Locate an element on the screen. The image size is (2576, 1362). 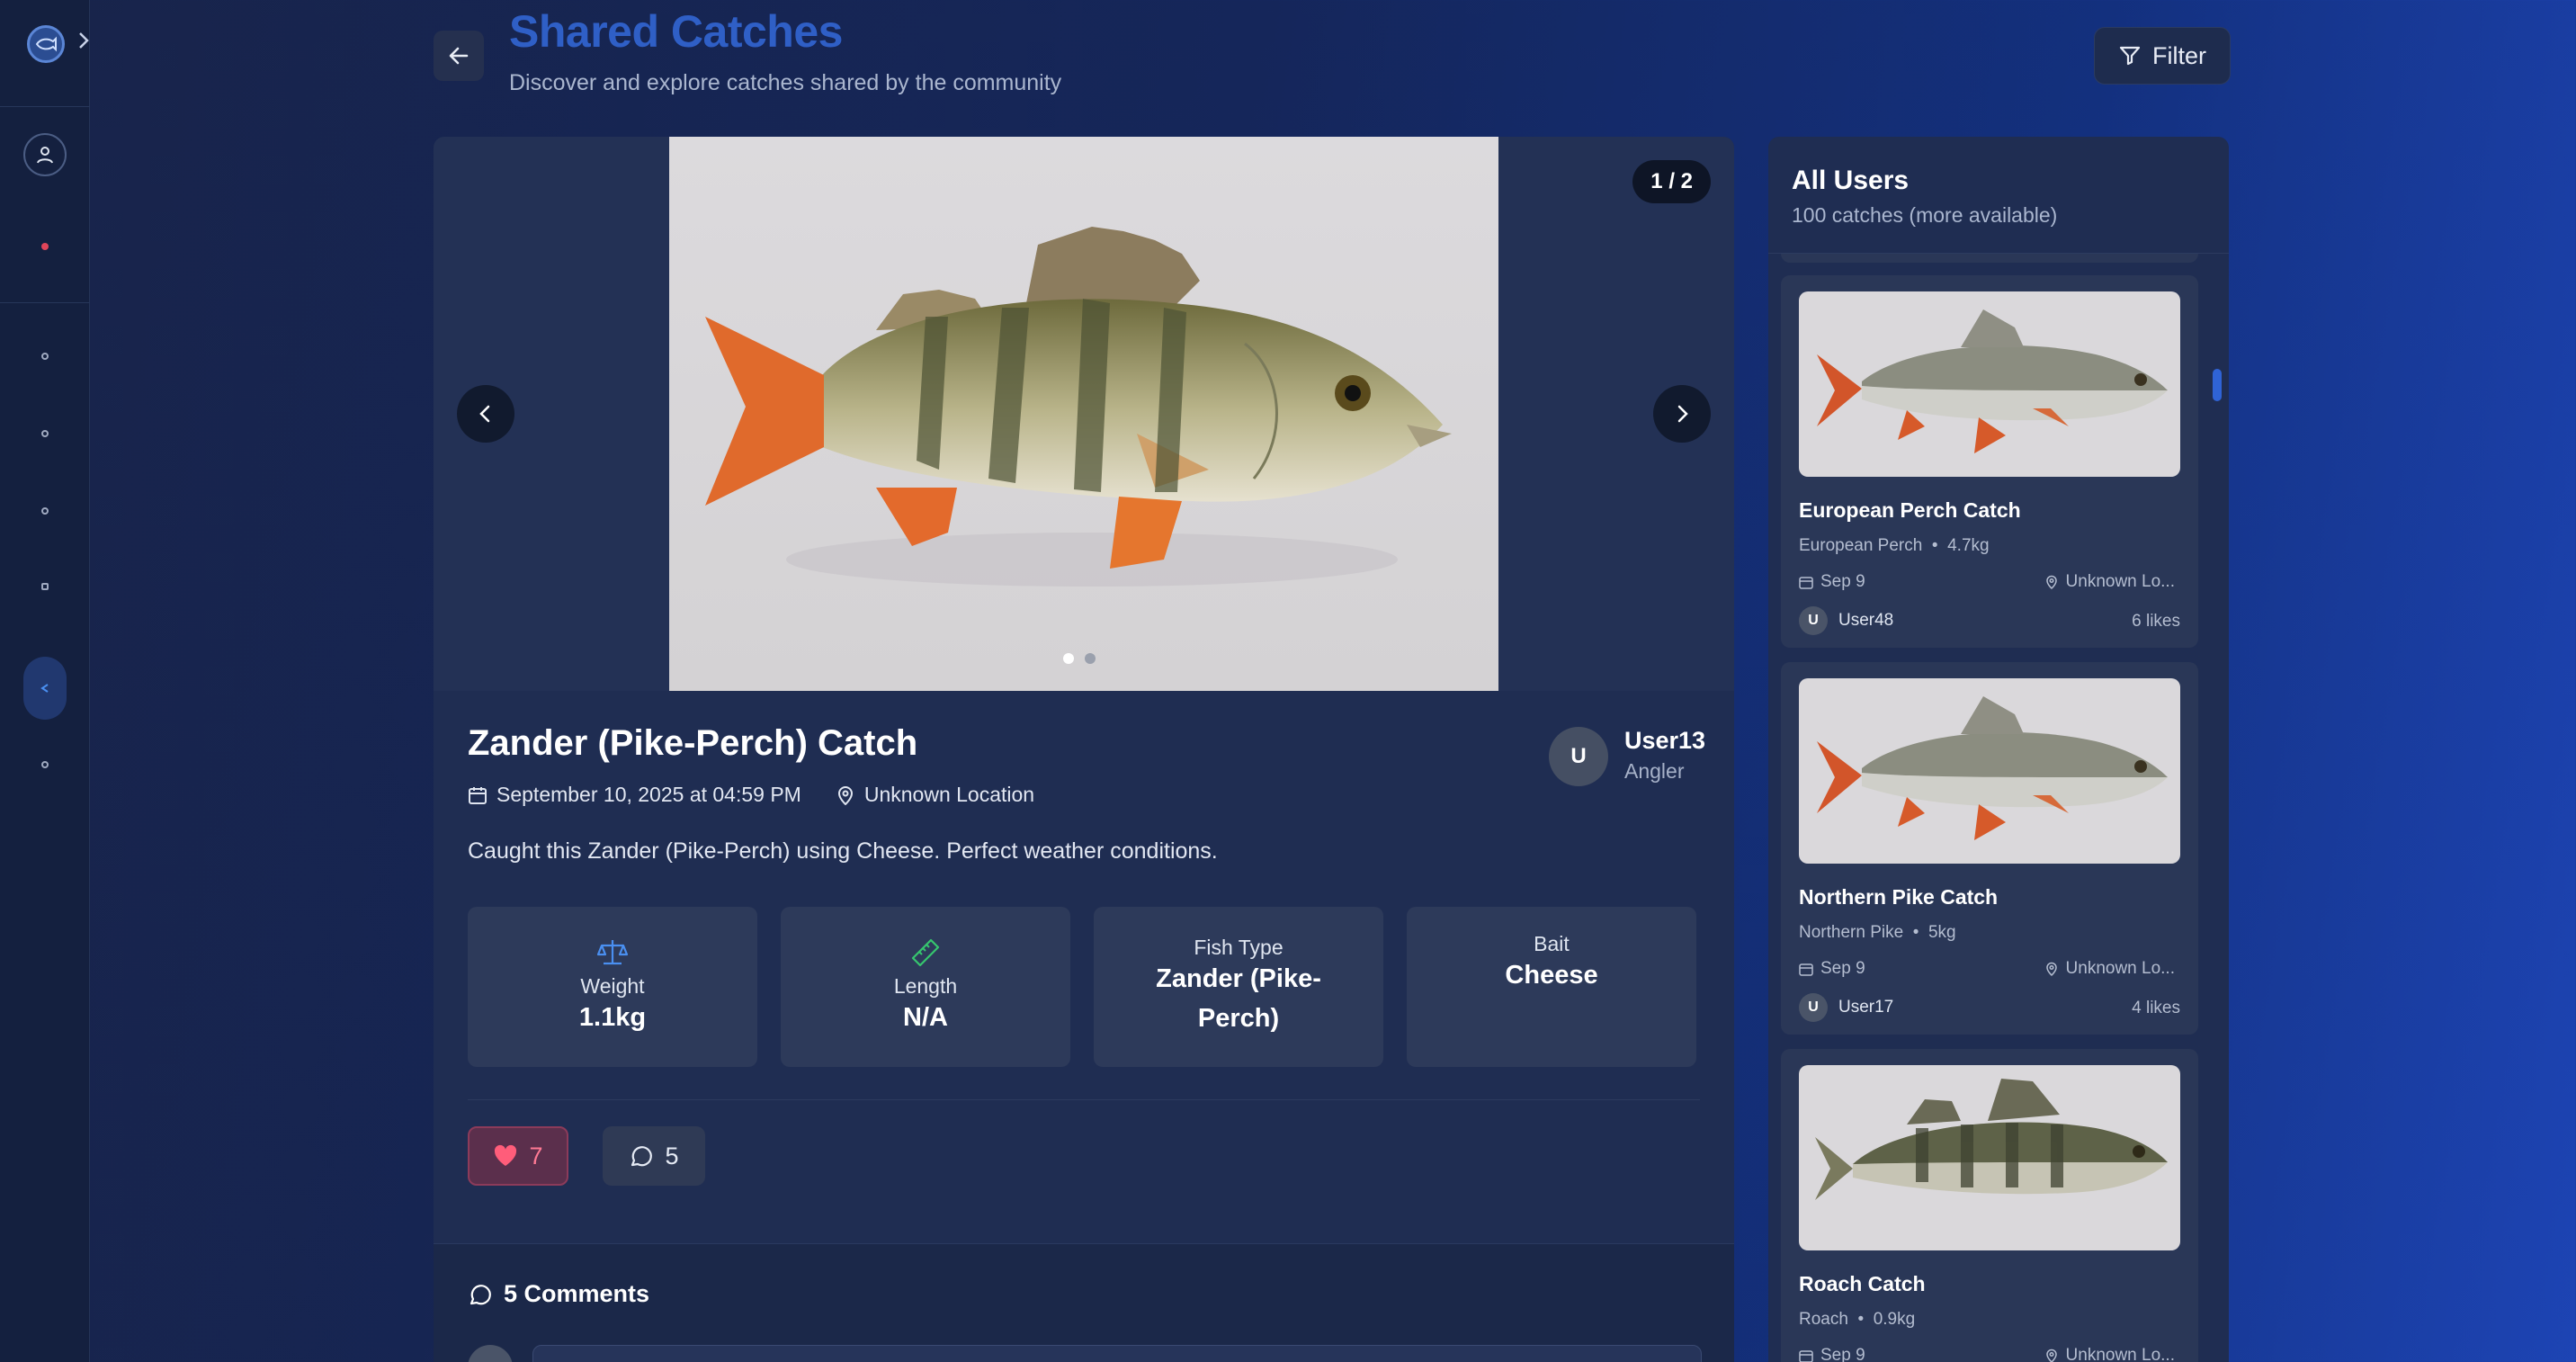
comments-heading: 5 Comments is located at coordinates (558, 1294).